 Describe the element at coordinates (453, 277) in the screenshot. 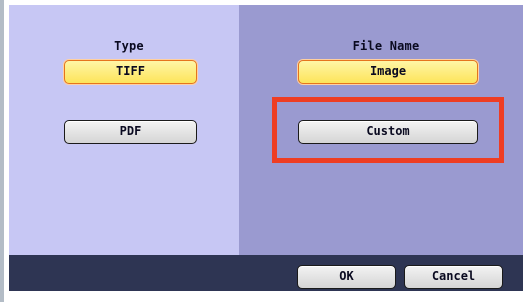

I see `cancel-button: Cancel` at that location.